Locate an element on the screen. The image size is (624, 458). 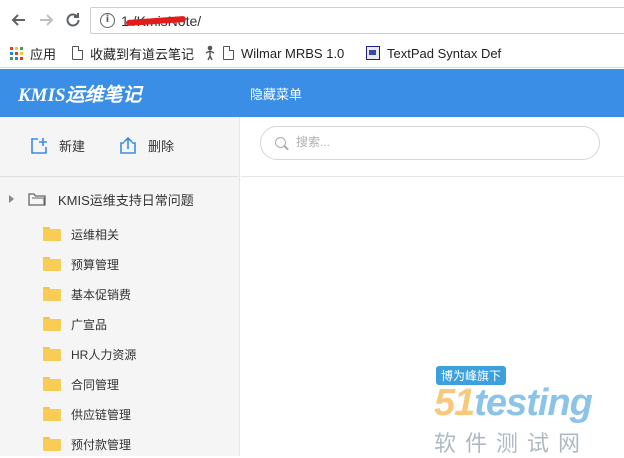
reload-icon is located at coordinates (73, 20).